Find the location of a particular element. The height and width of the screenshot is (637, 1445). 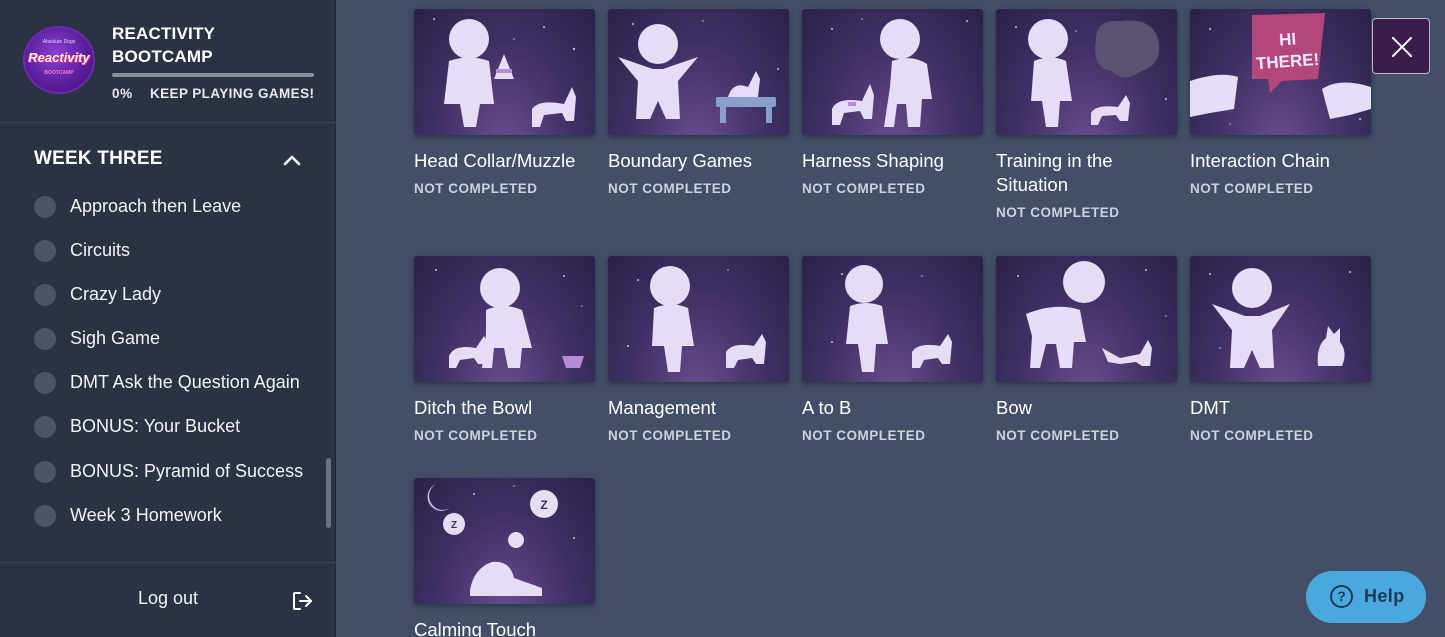

lesson-item: DMT Ask the Question Again is located at coordinates (160, 381).